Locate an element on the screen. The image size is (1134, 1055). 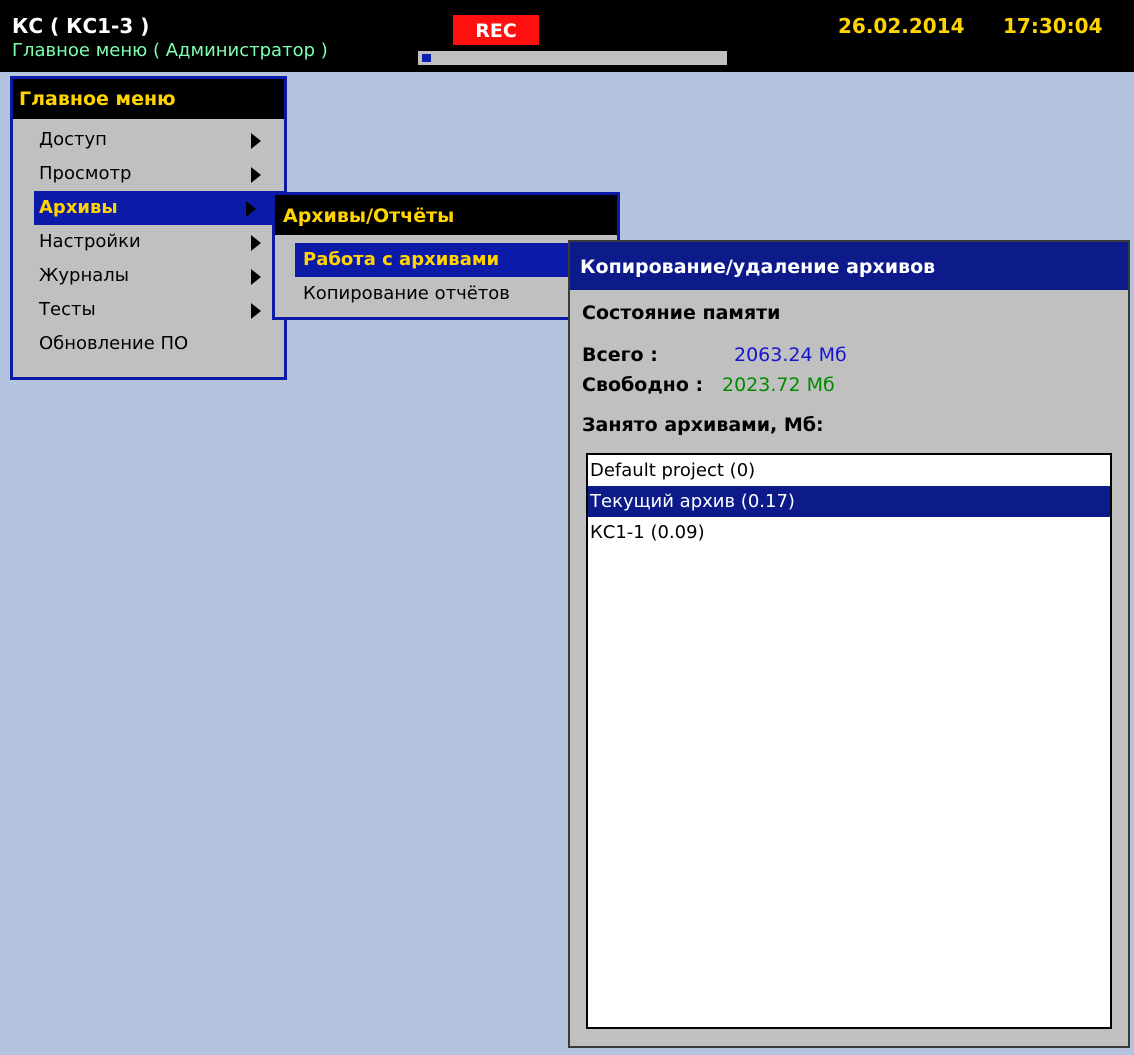
time-display: 17:30:04 is located at coordinates (1053, 26).